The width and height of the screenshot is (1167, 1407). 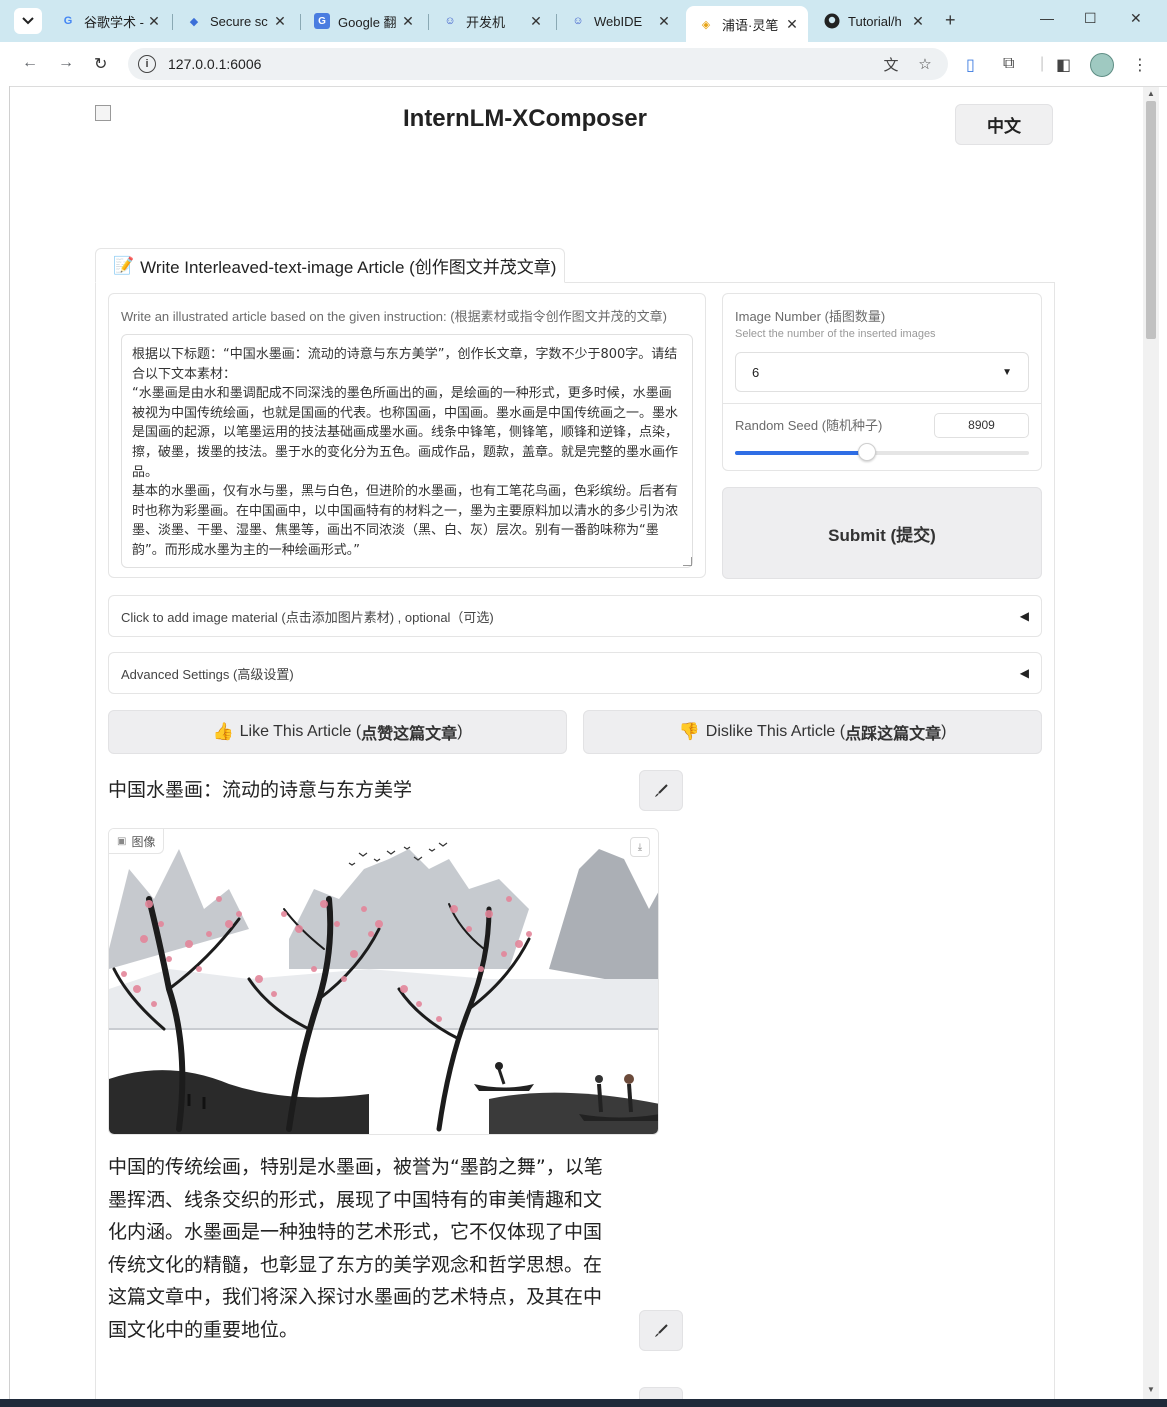 I want to click on tab-title: 浦语·灵笔, so click(x=750, y=25).